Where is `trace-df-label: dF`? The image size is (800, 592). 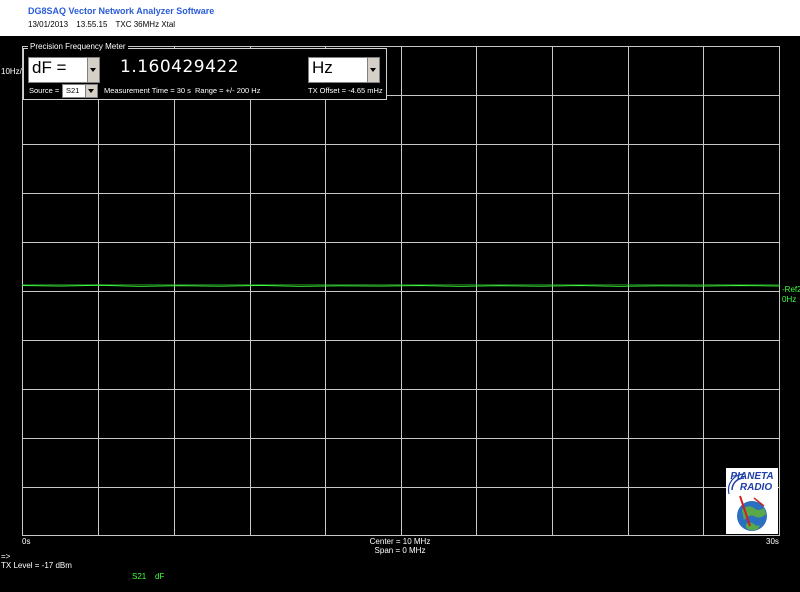 trace-df-label: dF is located at coordinates (159, 576).